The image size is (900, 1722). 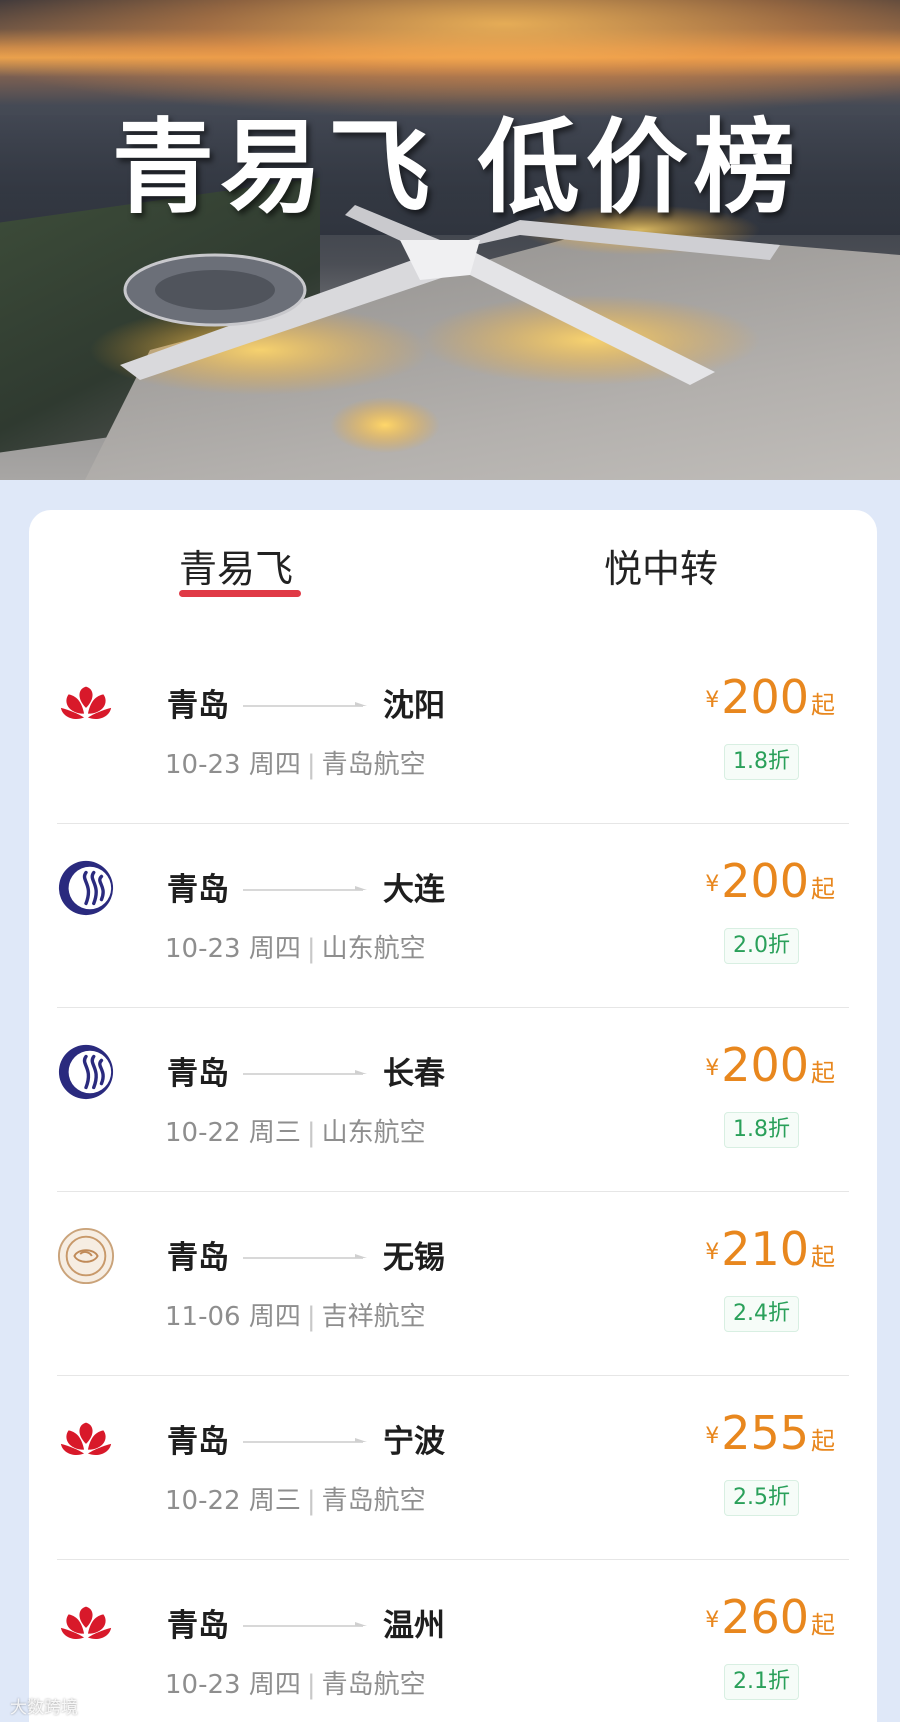 I want to click on route-row: 青岛 宁波 10-22 周三 | 青岛航空 ¥255起 2.5折, so click(x=453, y=1468).